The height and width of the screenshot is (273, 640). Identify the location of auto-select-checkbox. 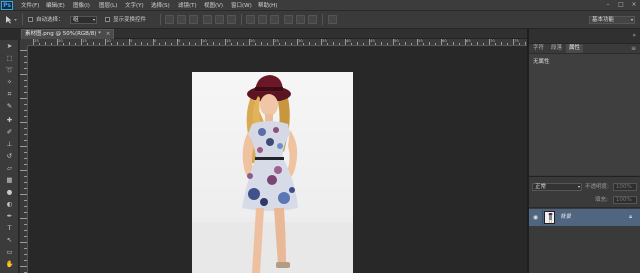
(30, 19).